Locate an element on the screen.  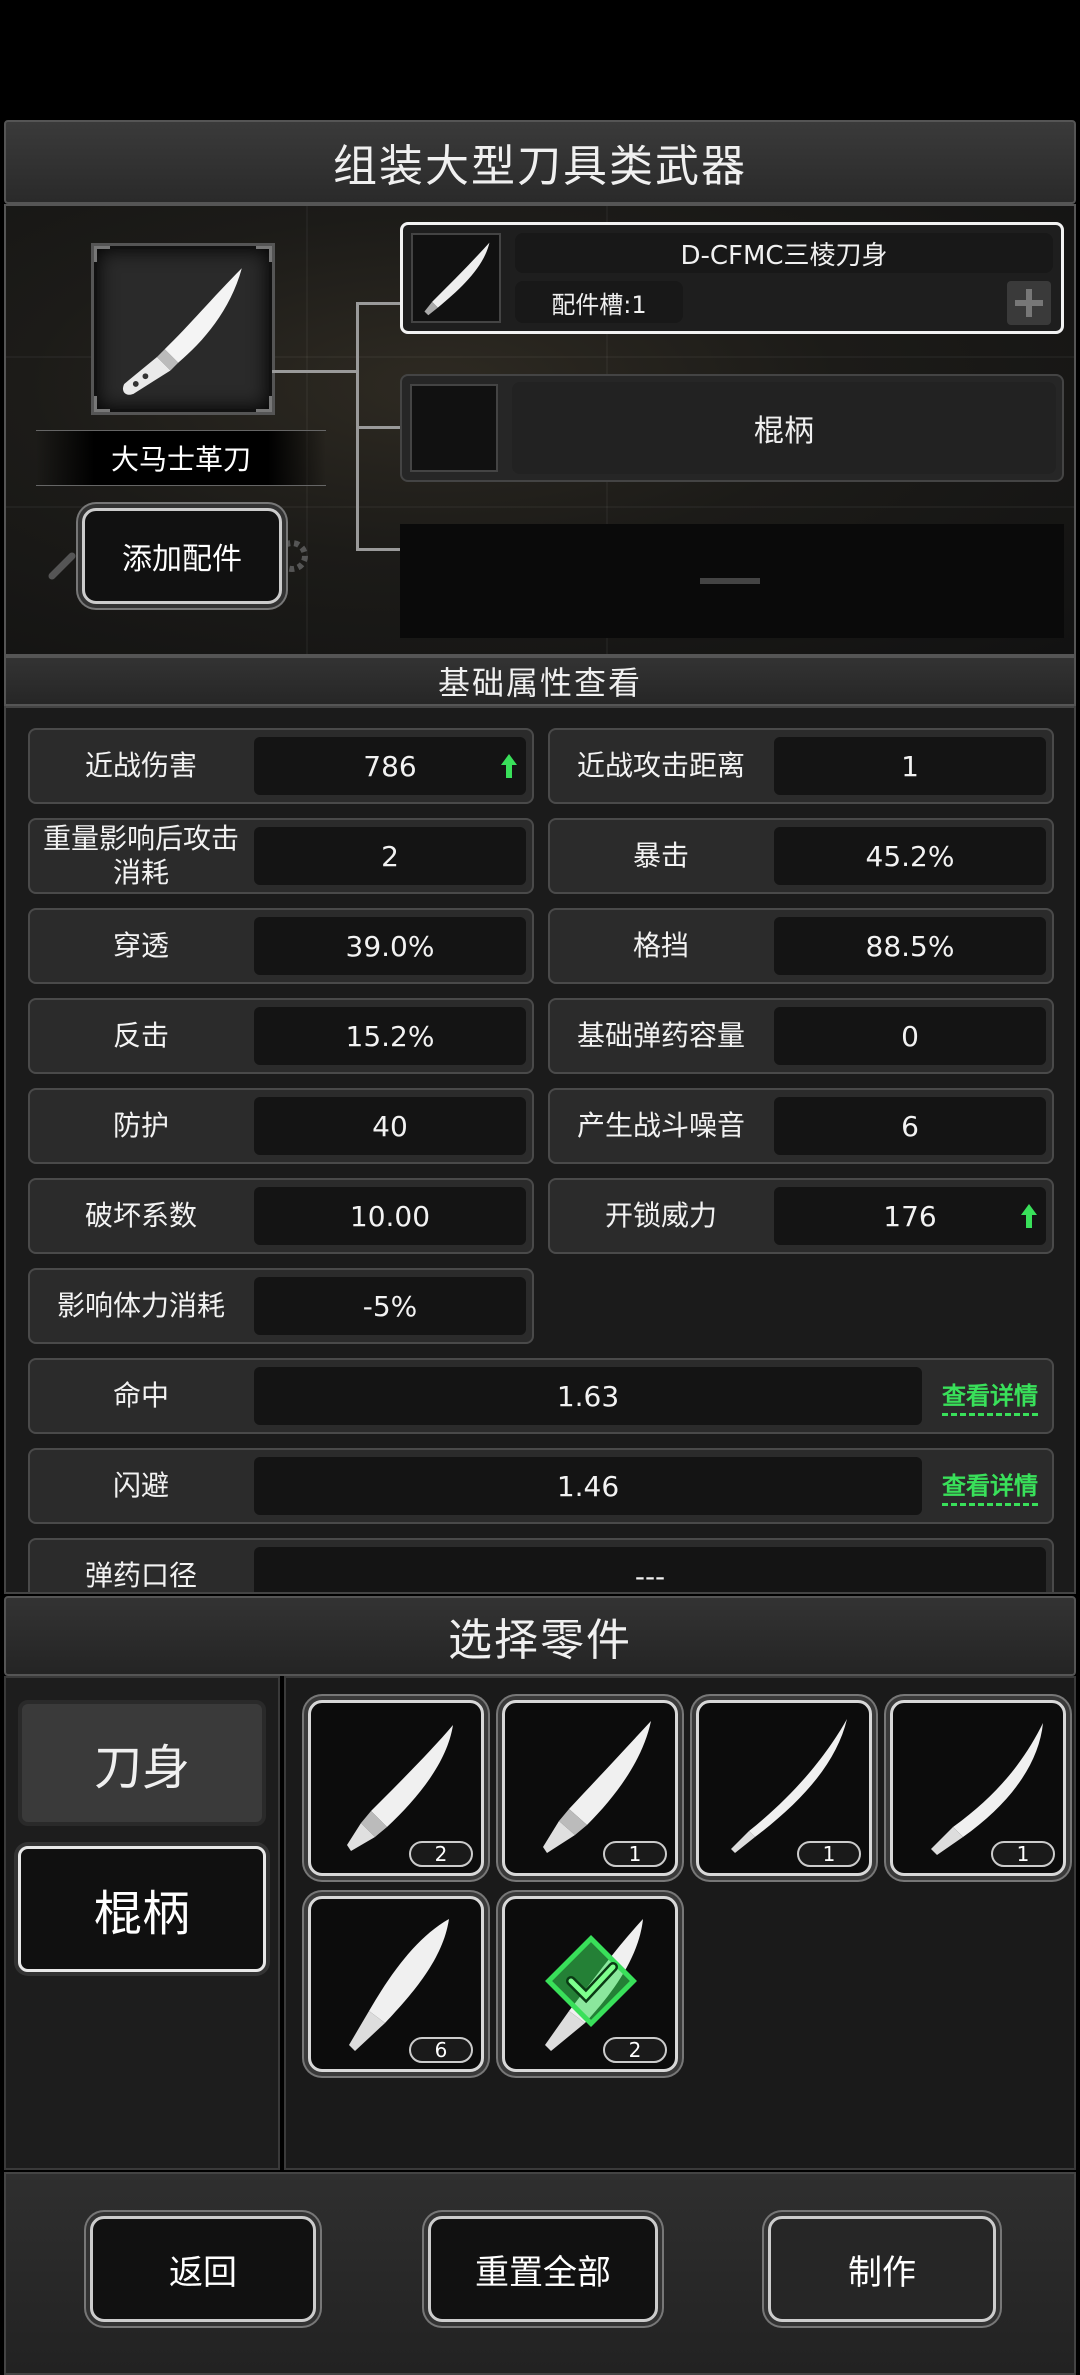
reset-all-button-label: 重置全部 is located at coordinates (543, 2272).